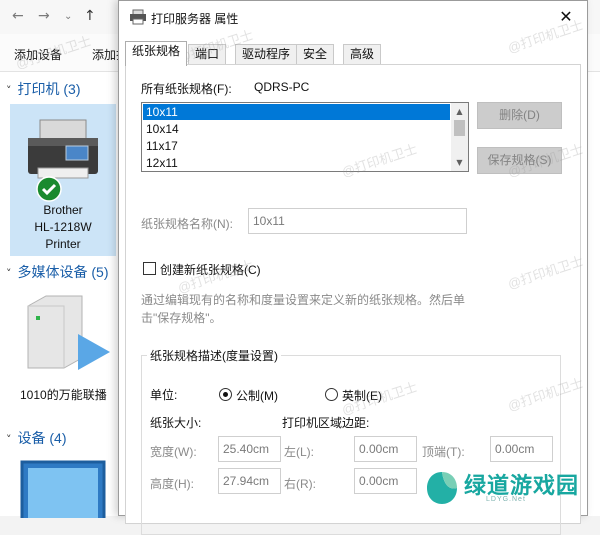 The width and height of the screenshot is (600, 535). I want to click on width-input: 25.40cm, so click(249, 449).